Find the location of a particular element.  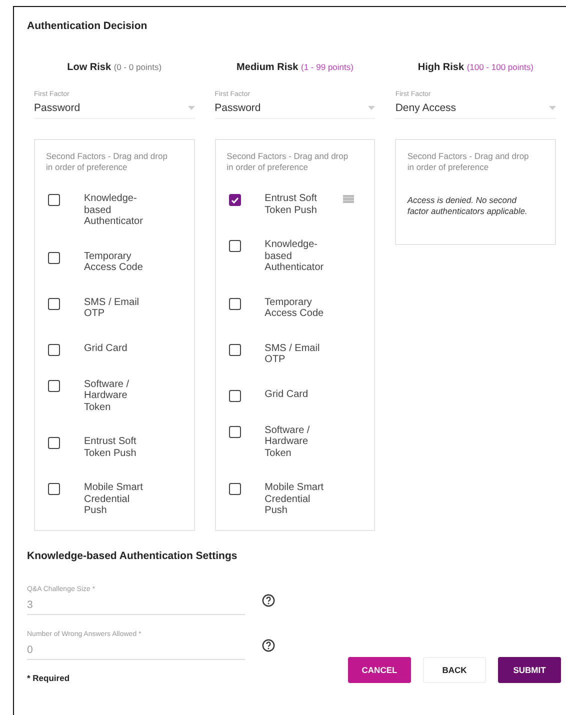

cancel-button: CANCEL is located at coordinates (379, 669).